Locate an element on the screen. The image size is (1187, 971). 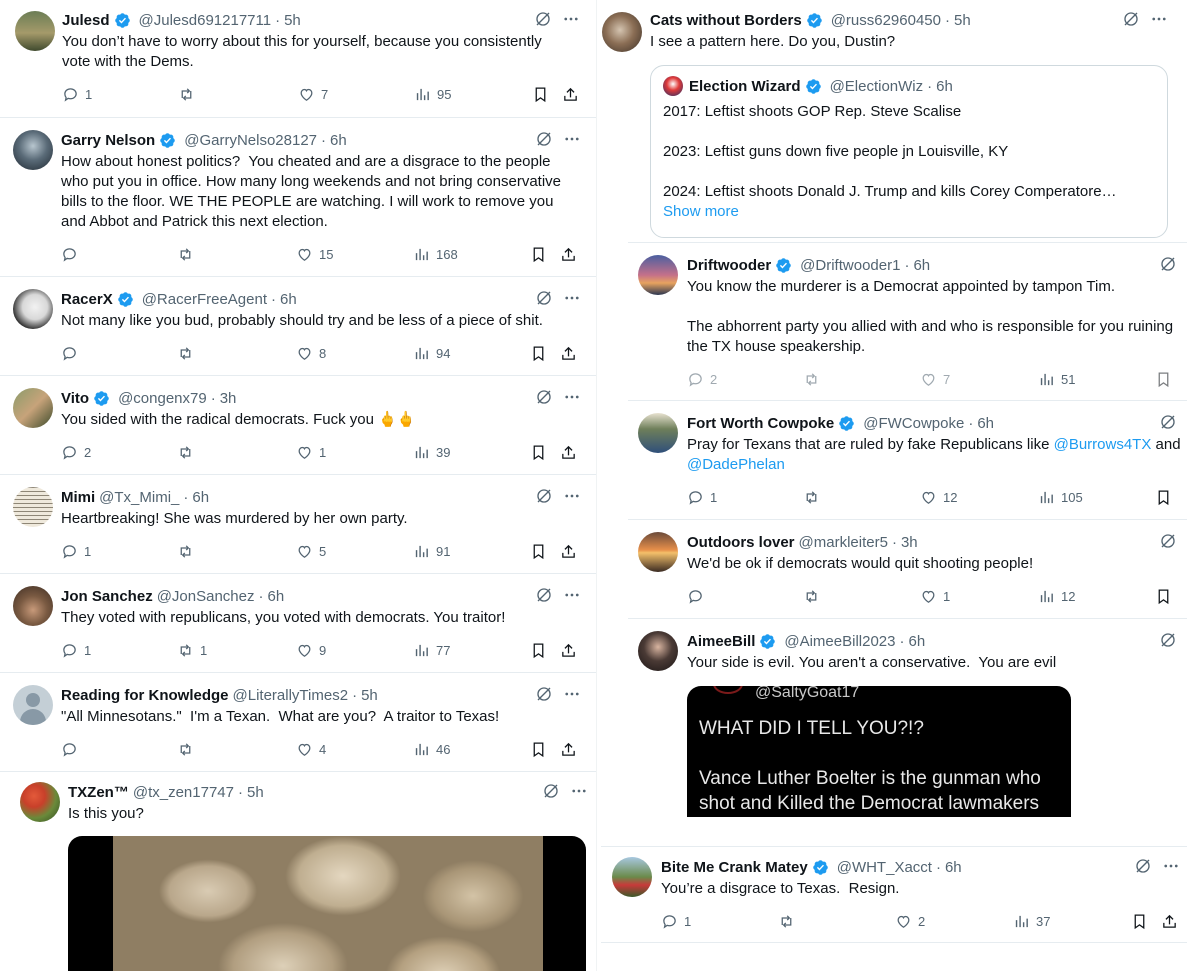
like-button: 5 is located at coordinates (311, 551).